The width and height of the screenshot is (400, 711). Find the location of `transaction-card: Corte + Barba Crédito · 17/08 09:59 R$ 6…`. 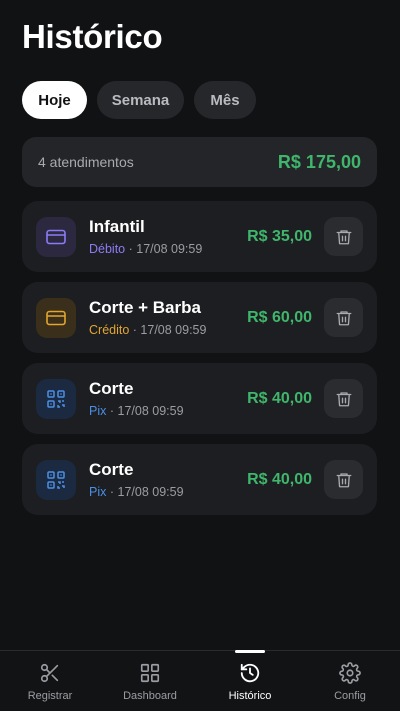

transaction-card: Corte + Barba Crédito · 17/08 09:59 R$ 6… is located at coordinates (199, 317).